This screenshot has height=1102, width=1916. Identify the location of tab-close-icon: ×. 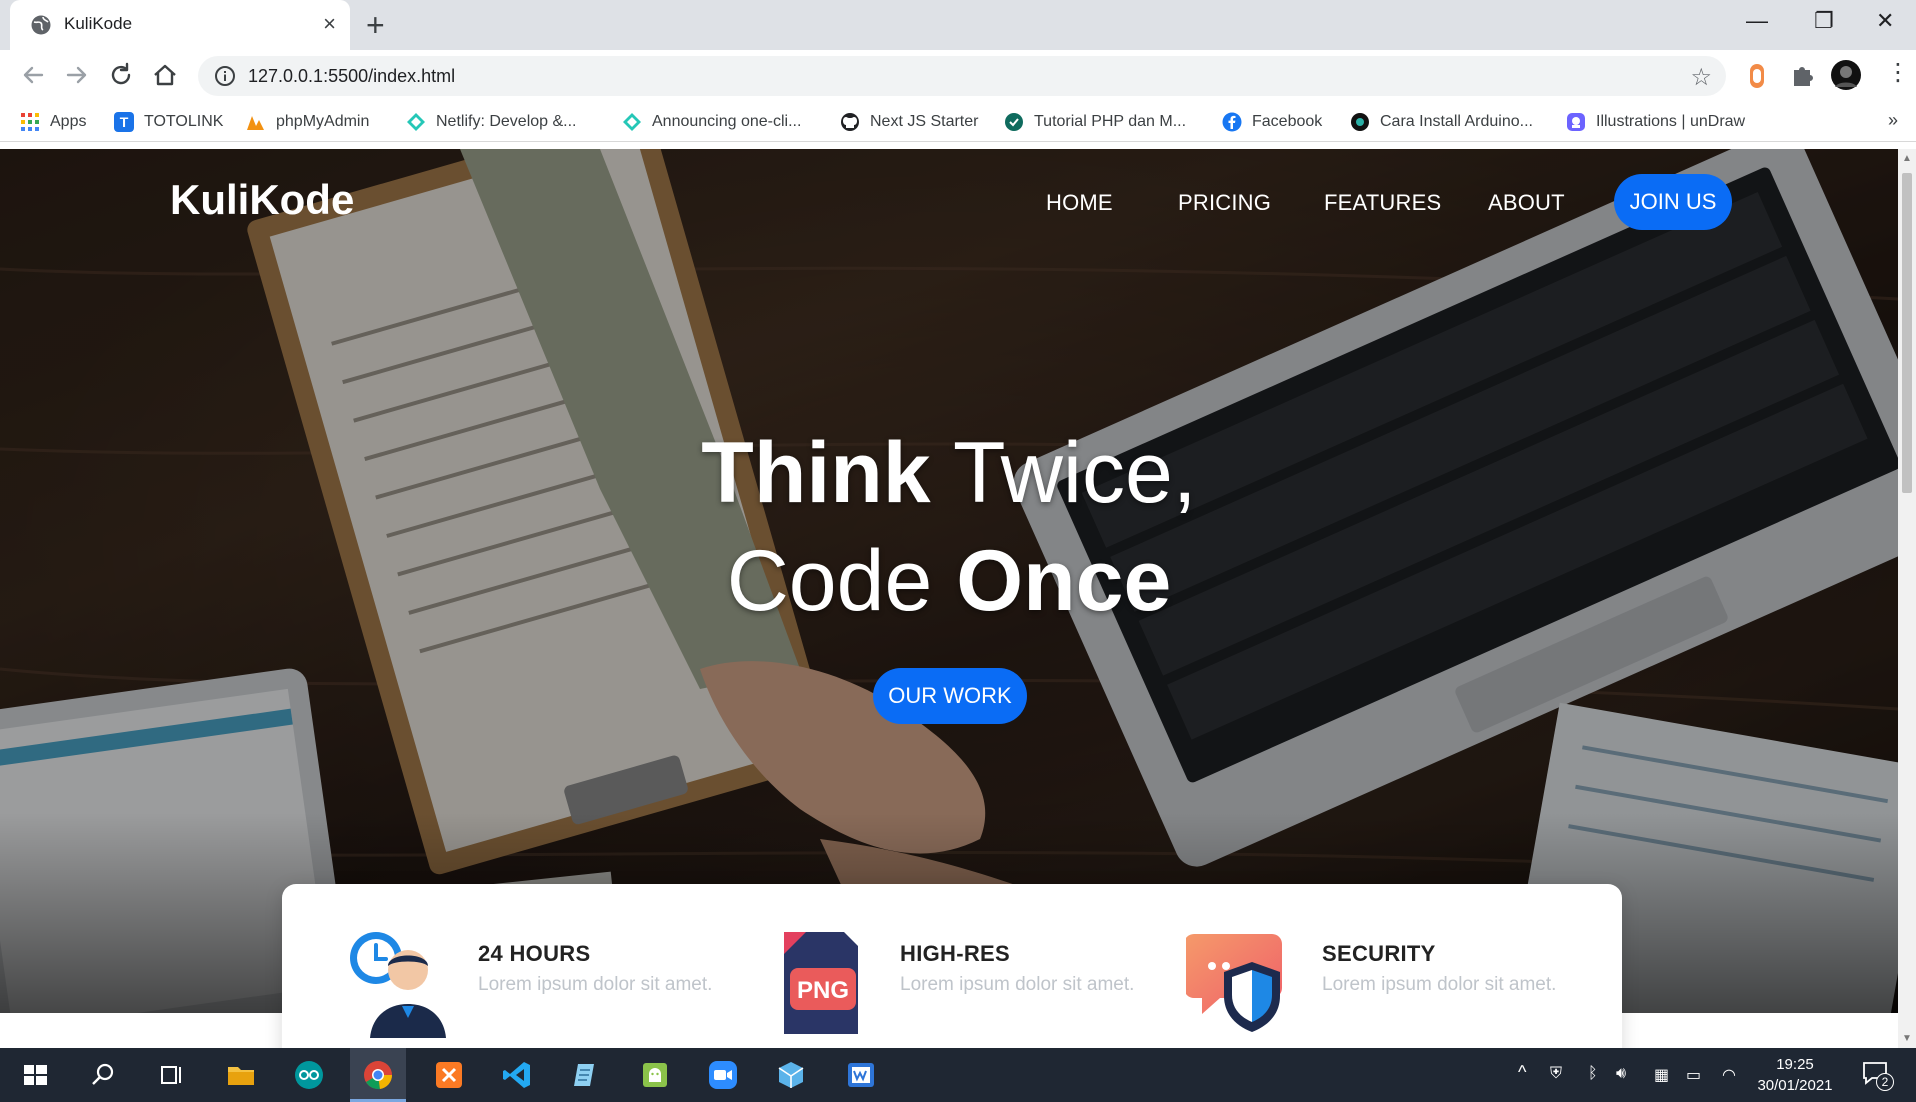
(329, 24).